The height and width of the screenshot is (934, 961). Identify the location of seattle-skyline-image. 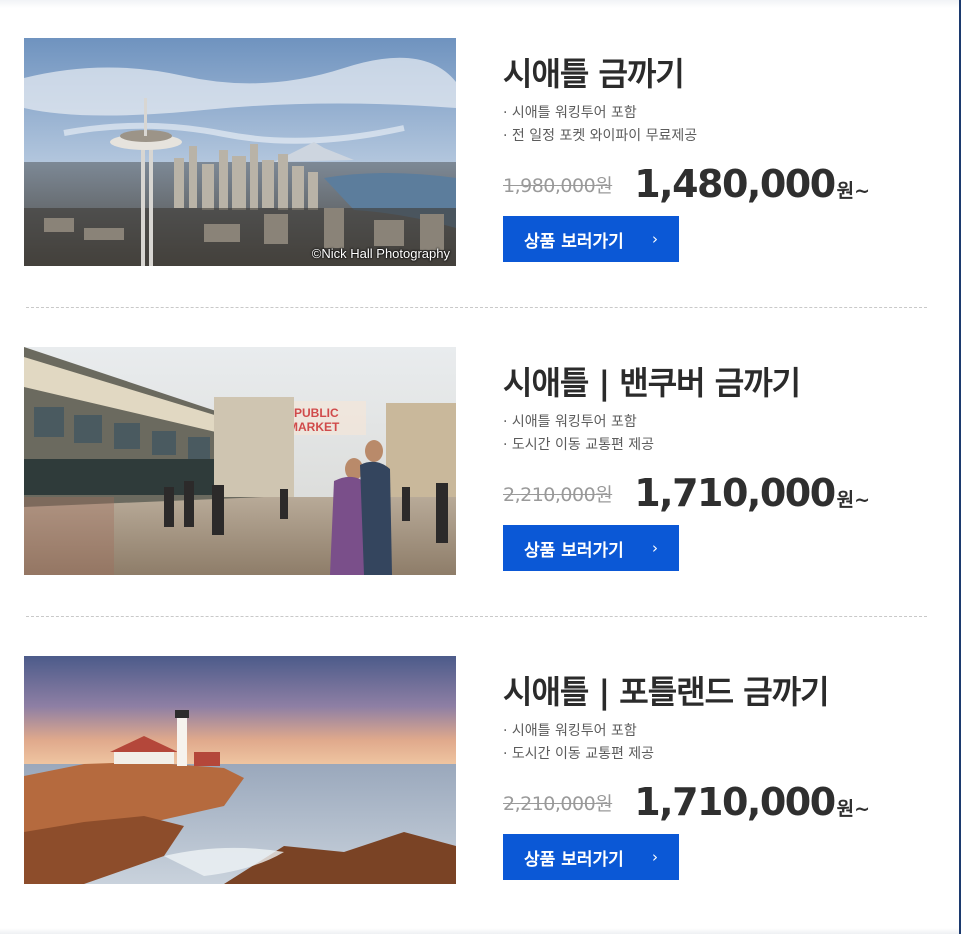
(240, 152).